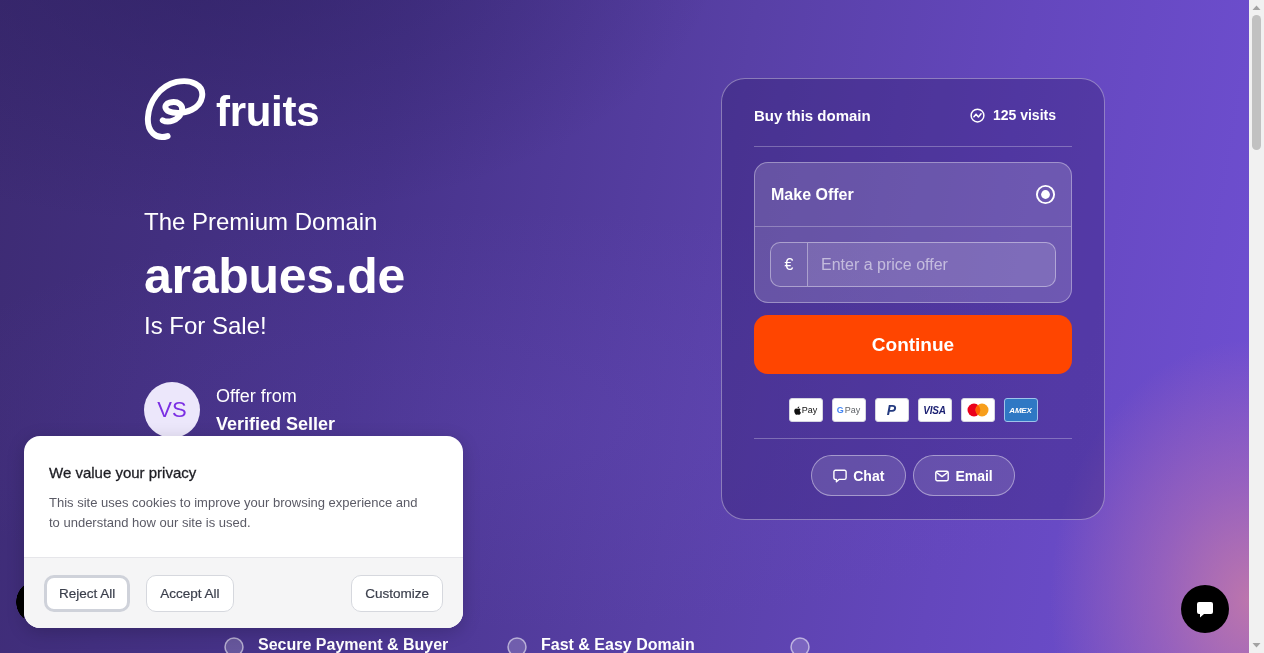  I want to click on heading-text: The Premium Domain, so click(261, 222).